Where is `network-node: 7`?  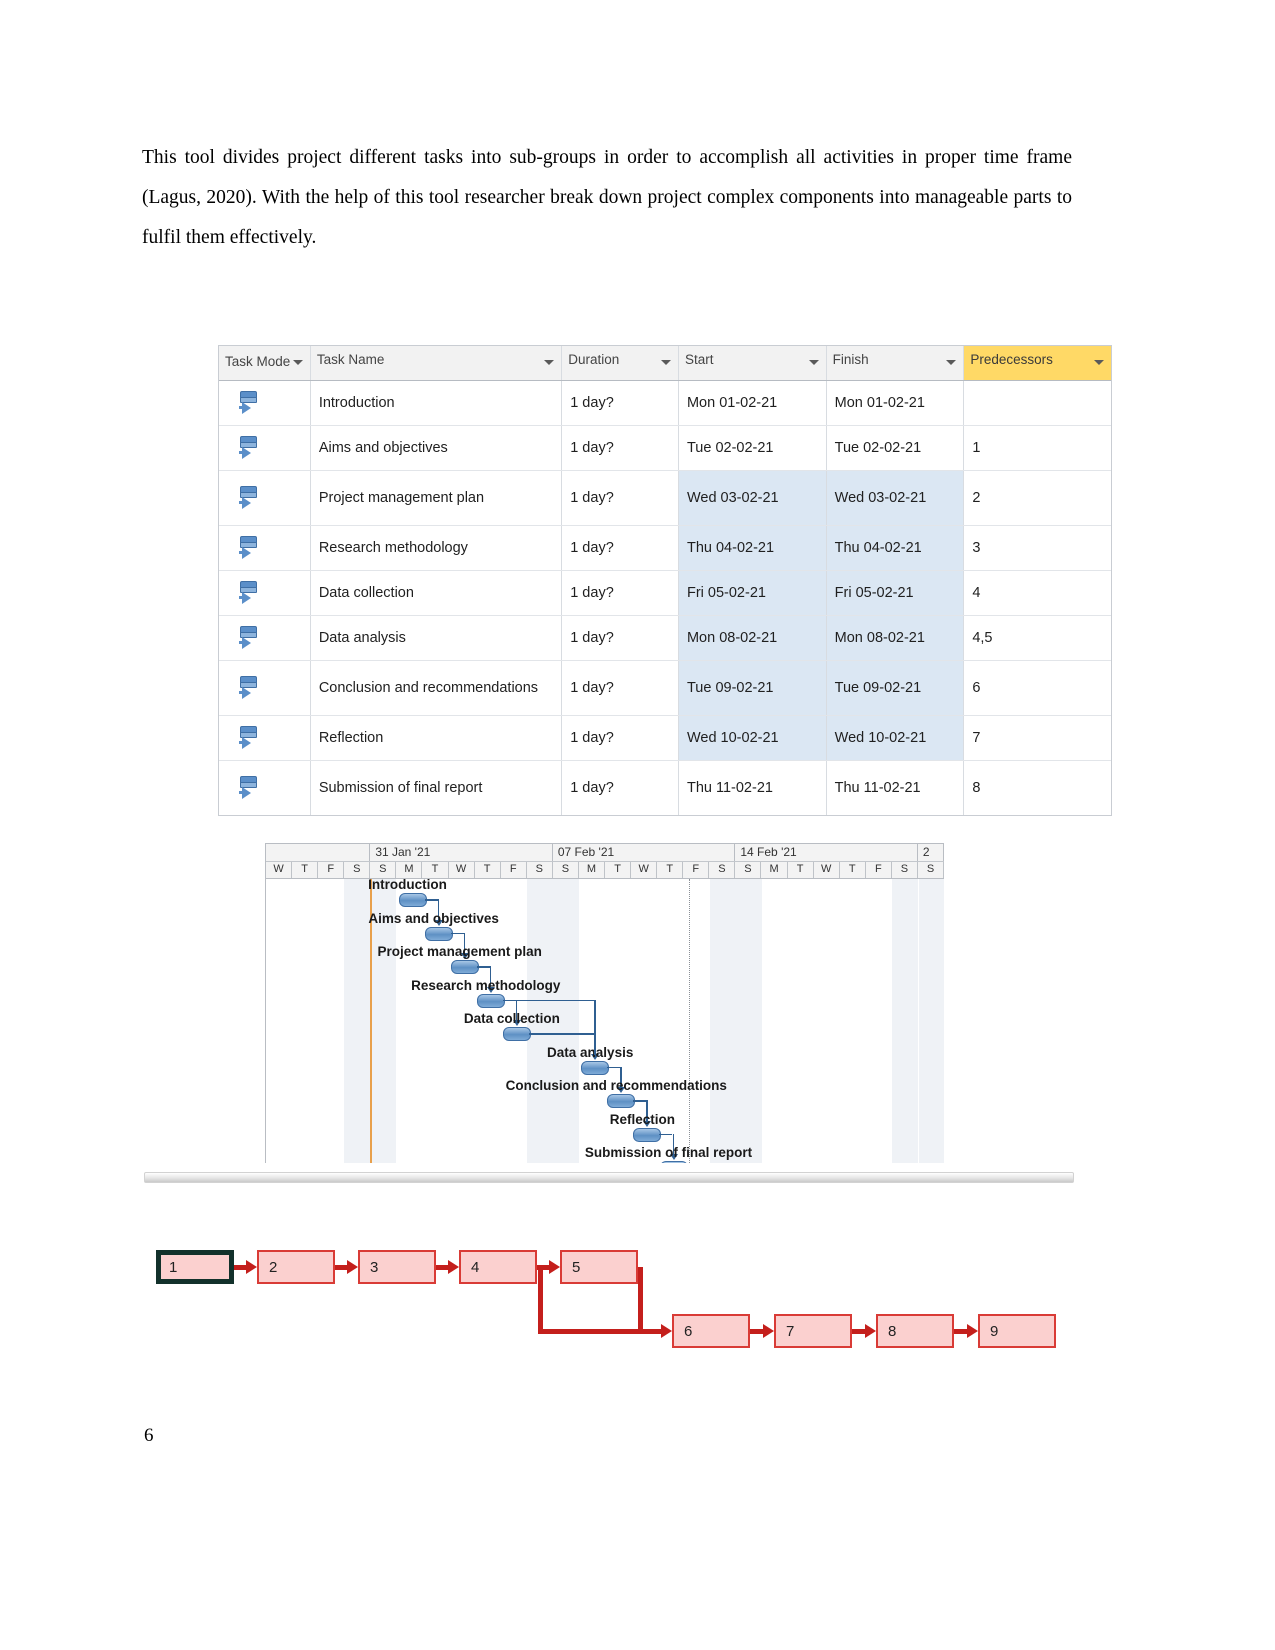 network-node: 7 is located at coordinates (813, 1331).